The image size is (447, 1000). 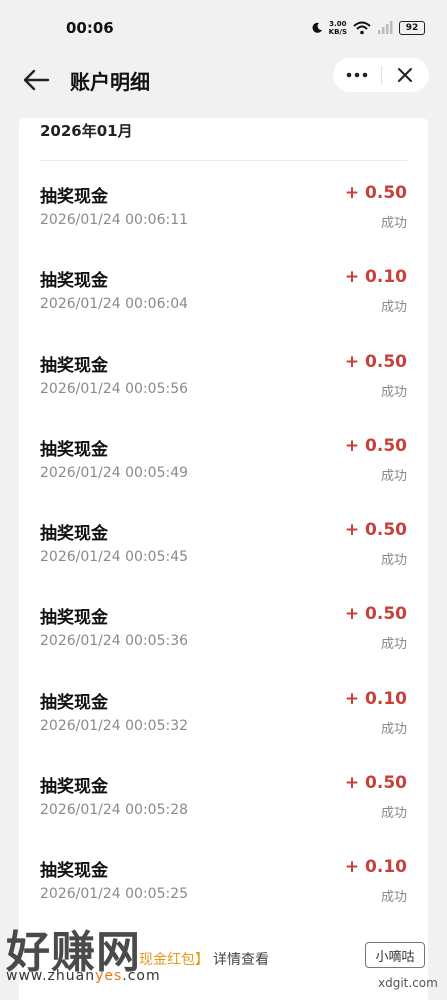 What do you see at coordinates (114, 810) in the screenshot?
I see `record-time: 2026/01/24 00:05:28` at bounding box center [114, 810].